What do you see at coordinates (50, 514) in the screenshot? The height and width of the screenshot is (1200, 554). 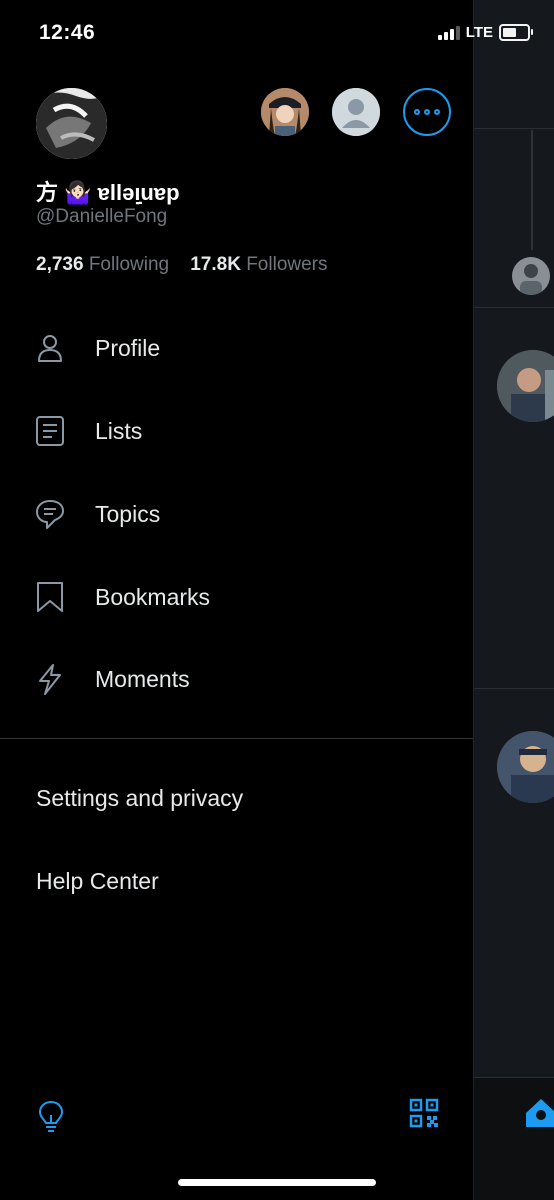 I see `topics-icon` at bounding box center [50, 514].